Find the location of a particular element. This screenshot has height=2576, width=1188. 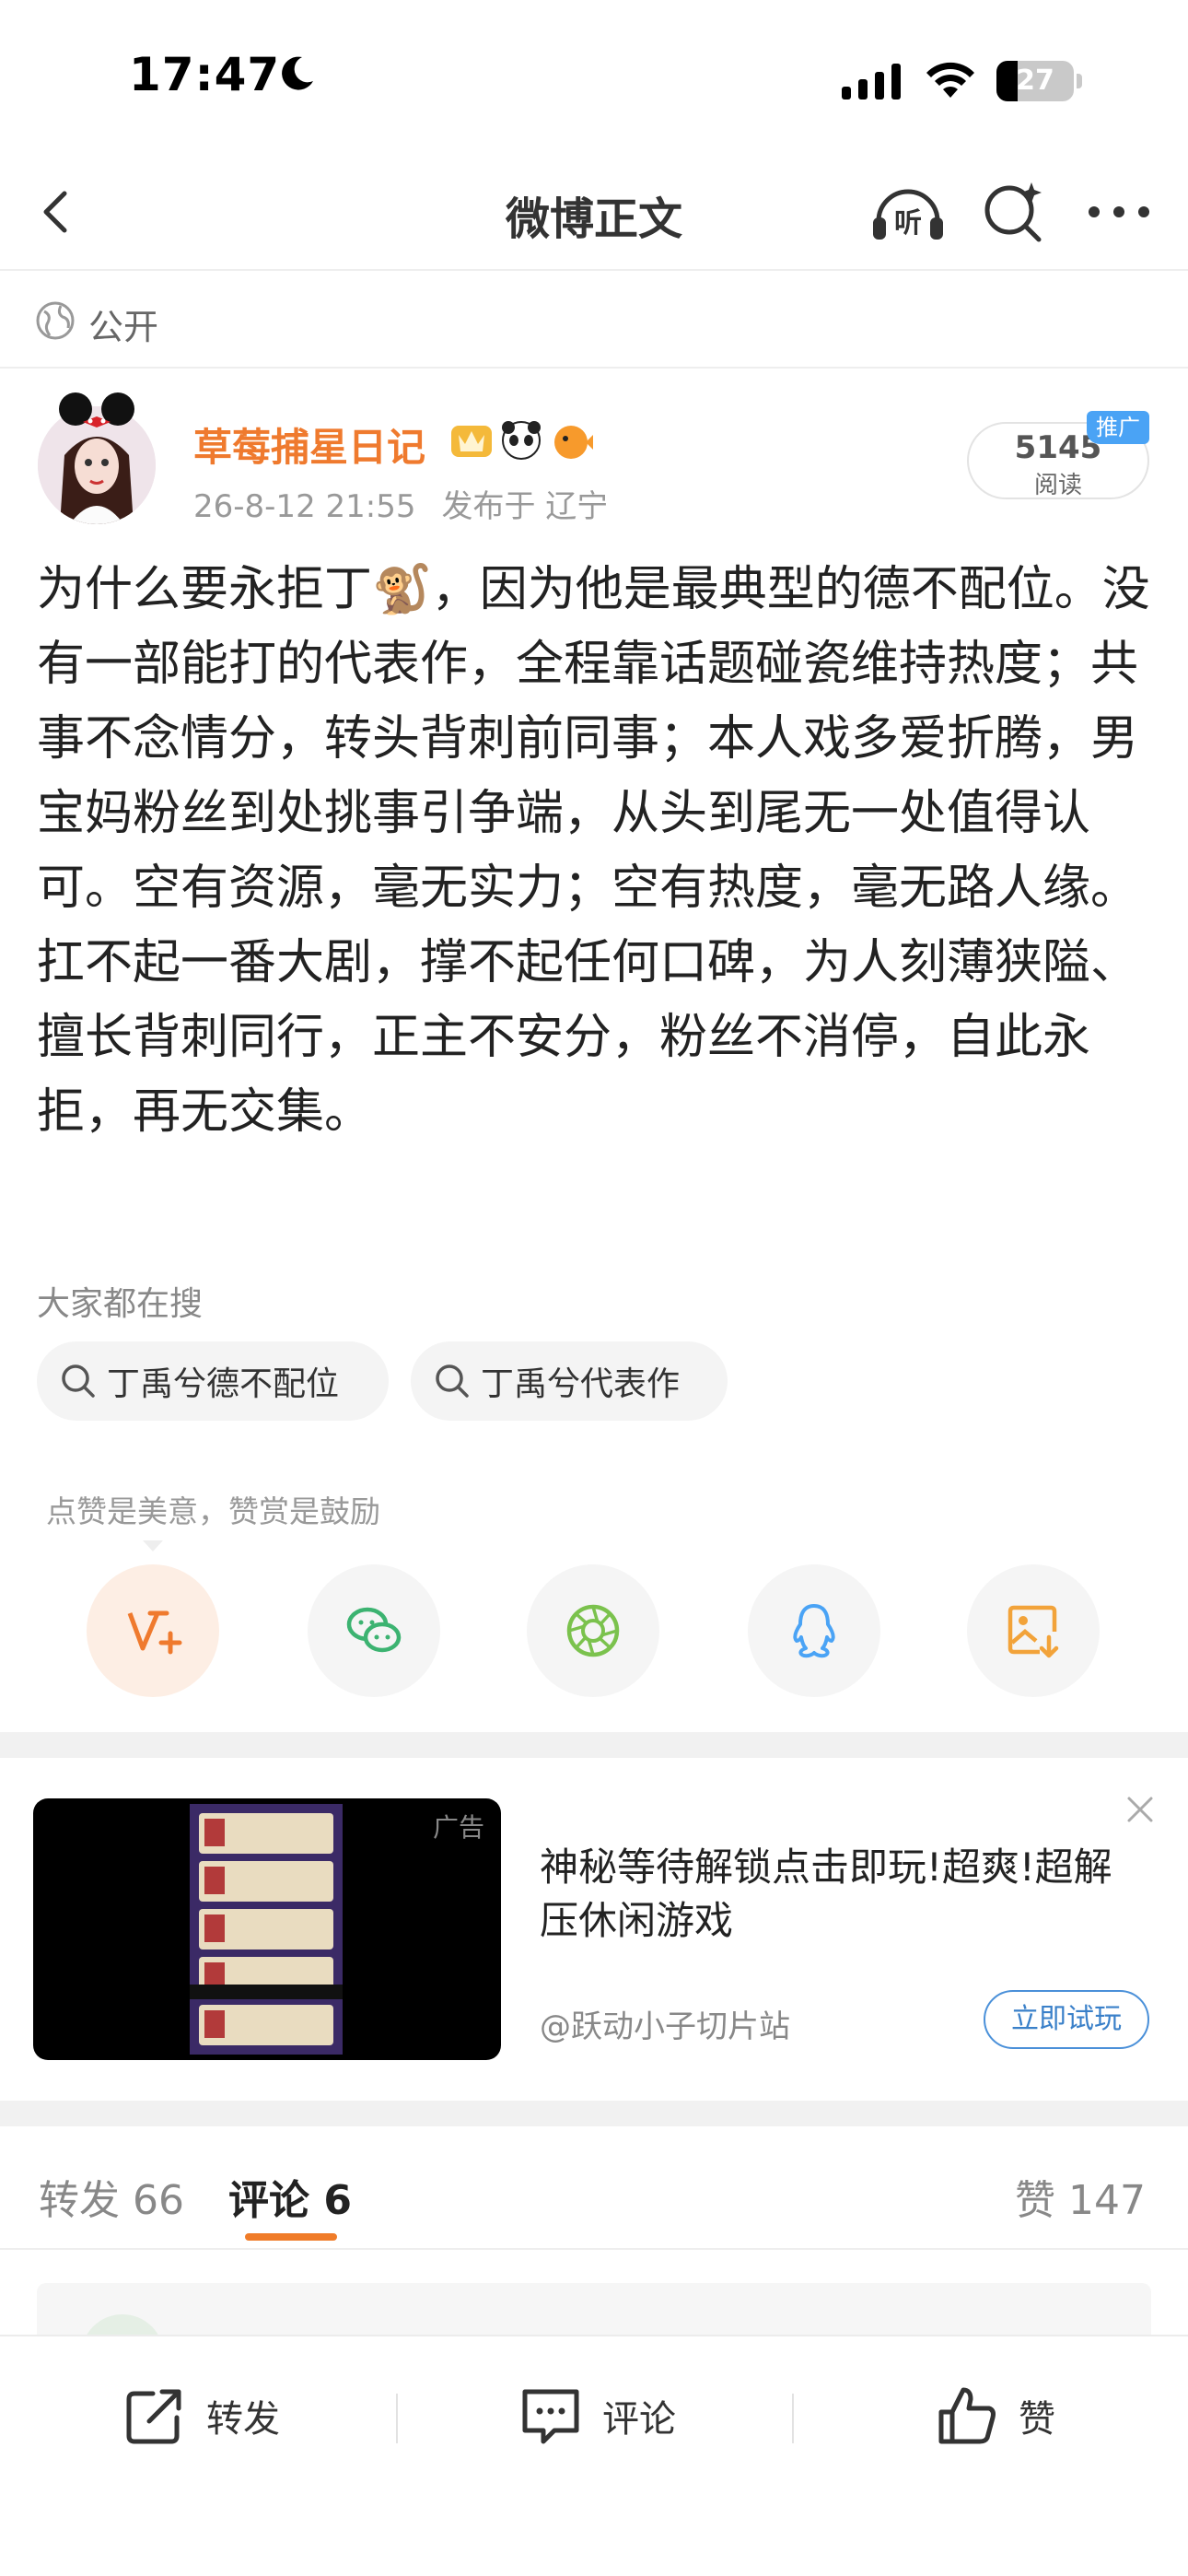

save-image-button is located at coordinates (1033, 1630).